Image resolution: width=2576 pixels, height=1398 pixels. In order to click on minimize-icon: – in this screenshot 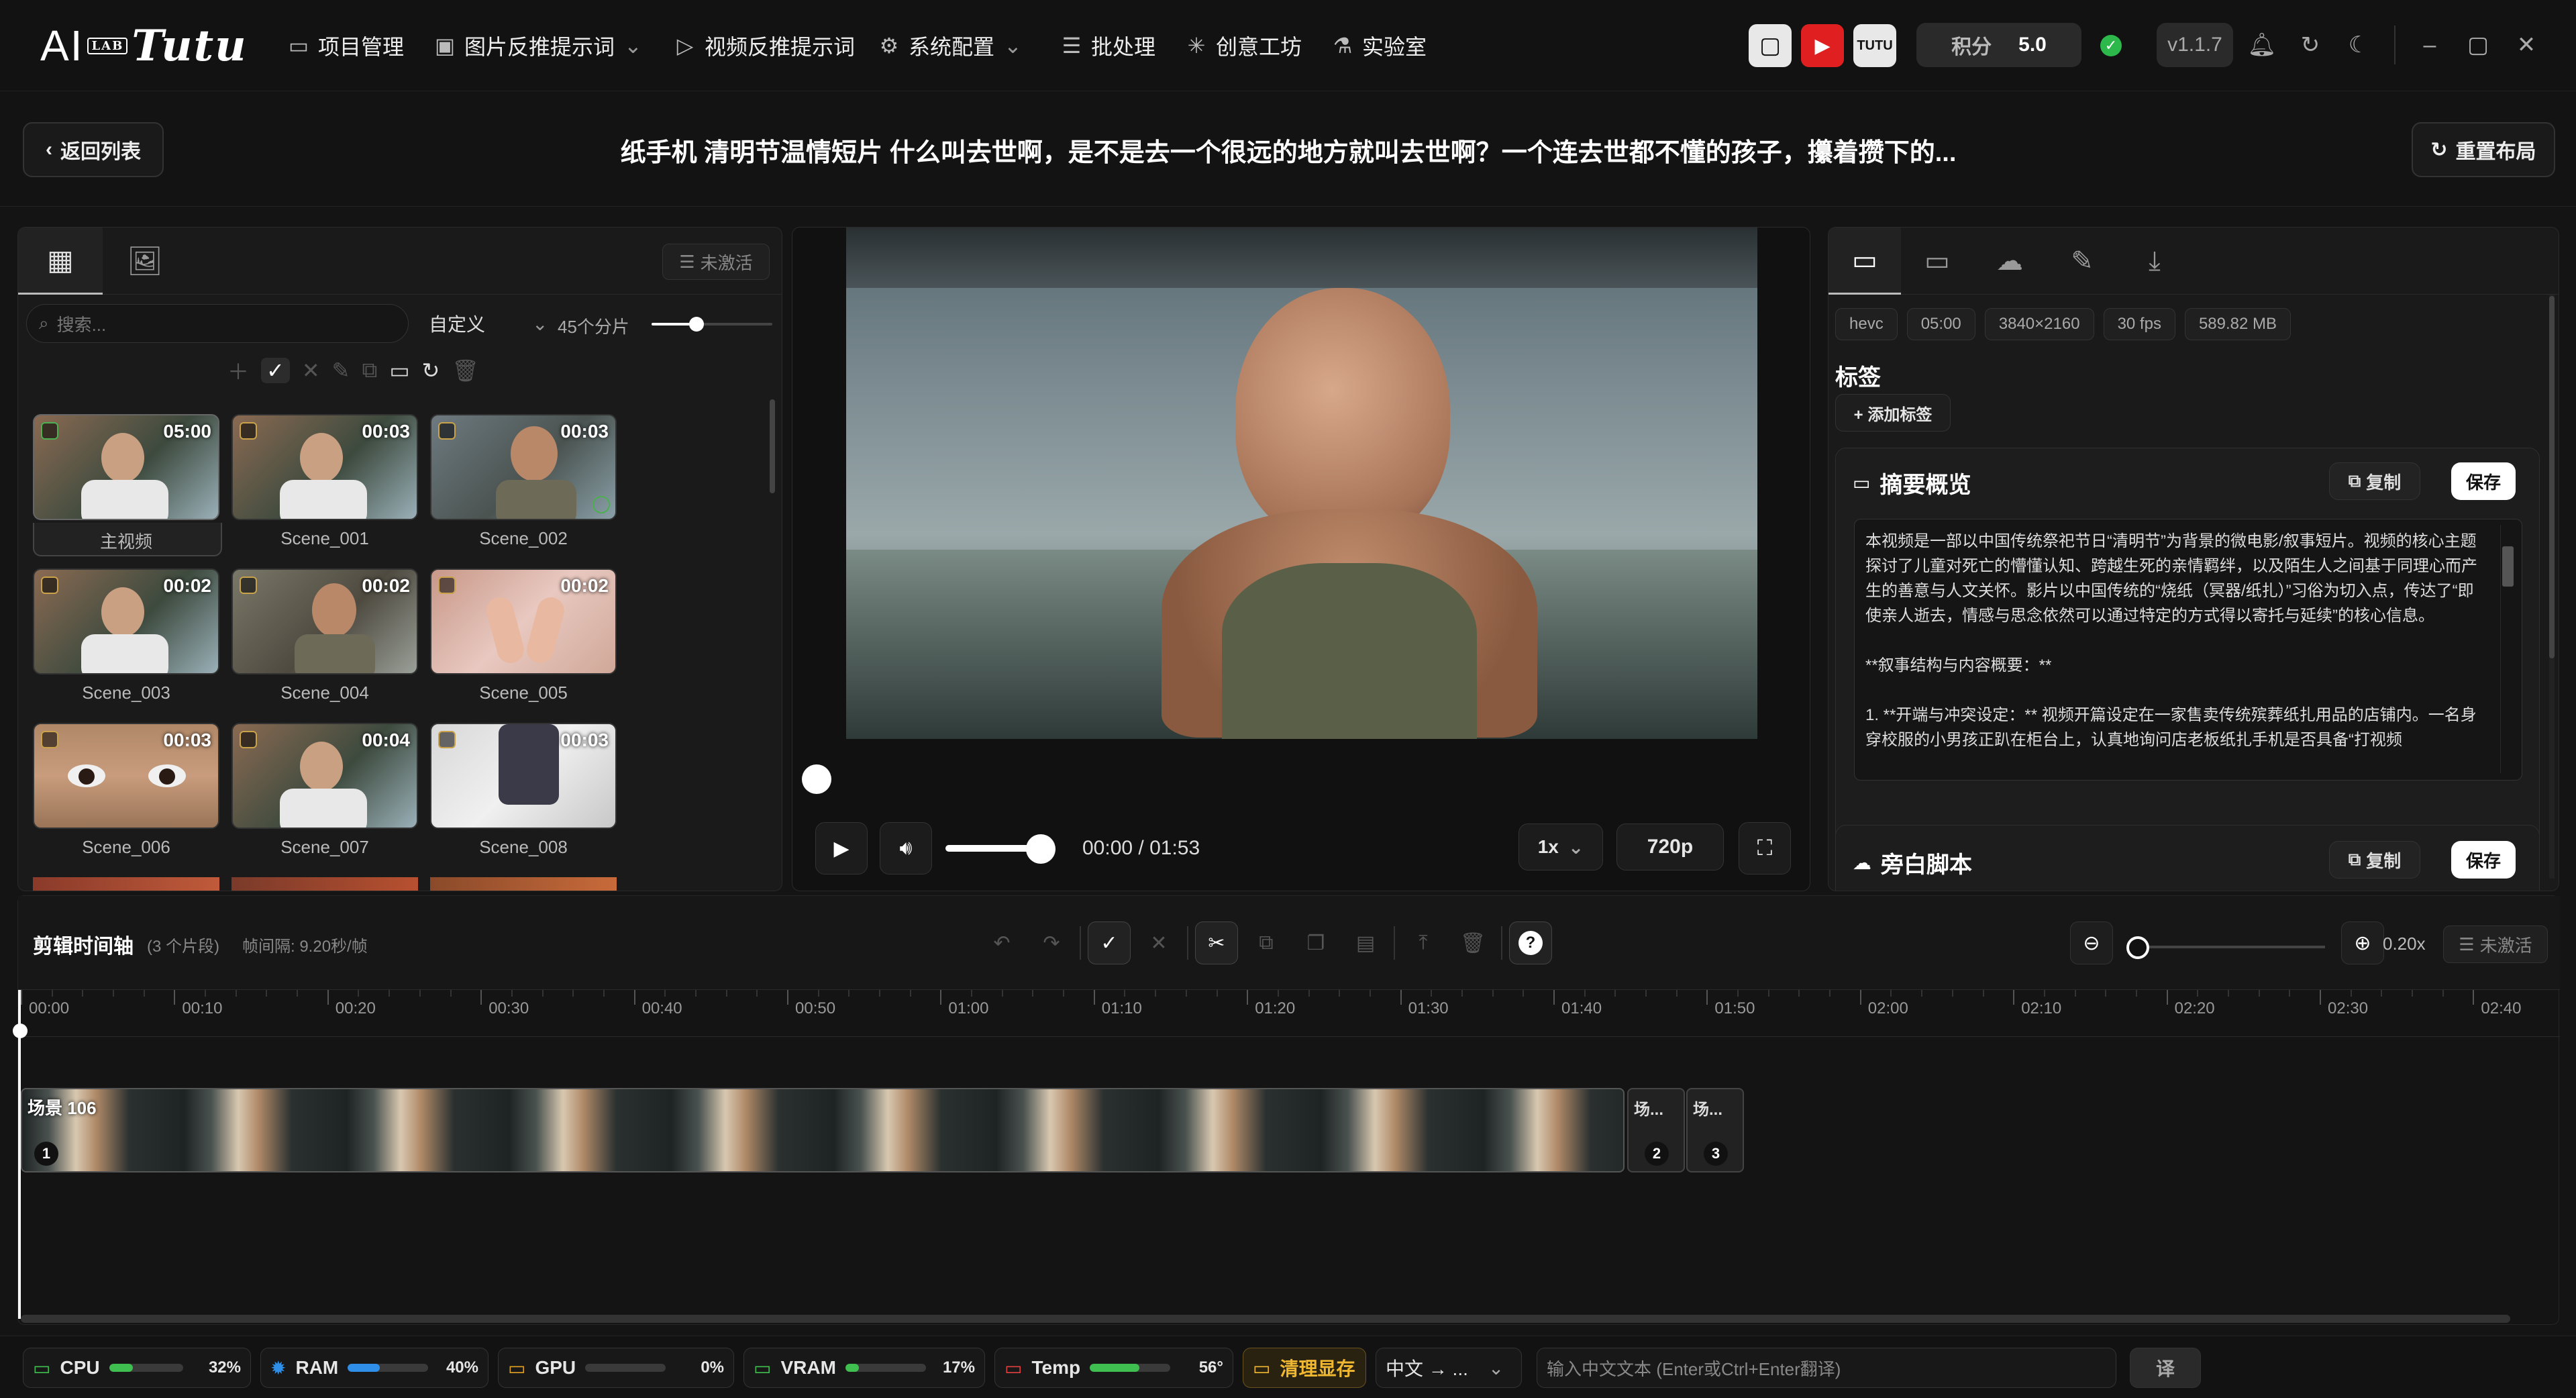, I will do `click(2429, 45)`.